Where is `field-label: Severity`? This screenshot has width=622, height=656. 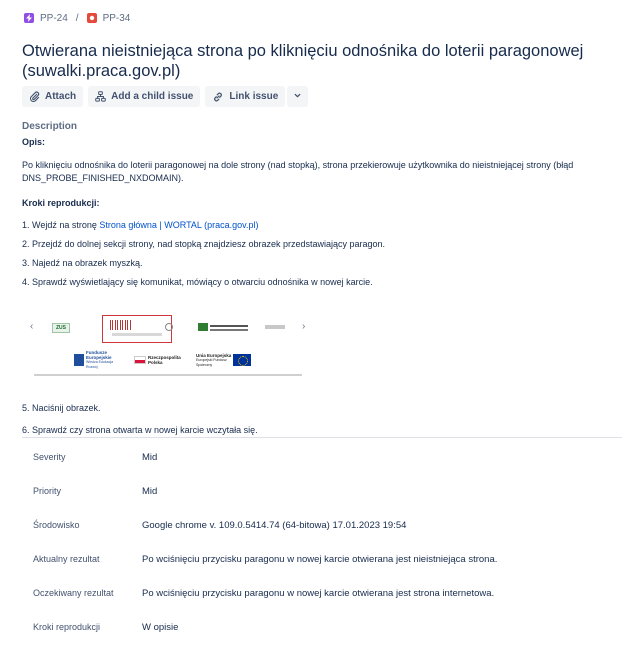
field-label: Severity is located at coordinates (49, 457).